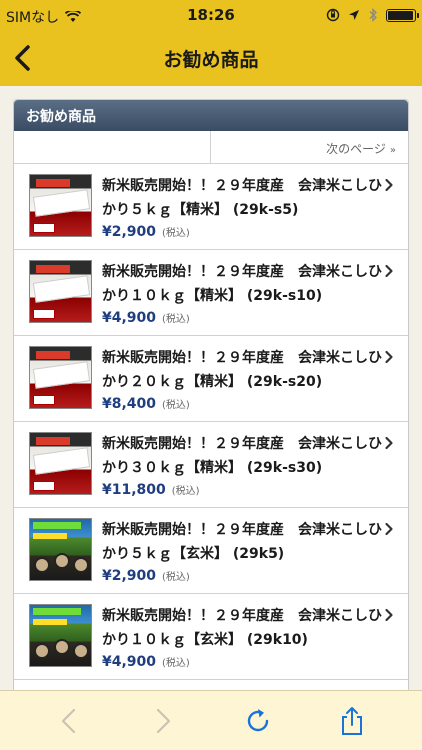  What do you see at coordinates (242, 284) in the screenshot?
I see `product-title: 新米販売開始！！２９年度産 会津米こしひかり１０ｋｇ【精米】 (29k-s10)` at bounding box center [242, 284].